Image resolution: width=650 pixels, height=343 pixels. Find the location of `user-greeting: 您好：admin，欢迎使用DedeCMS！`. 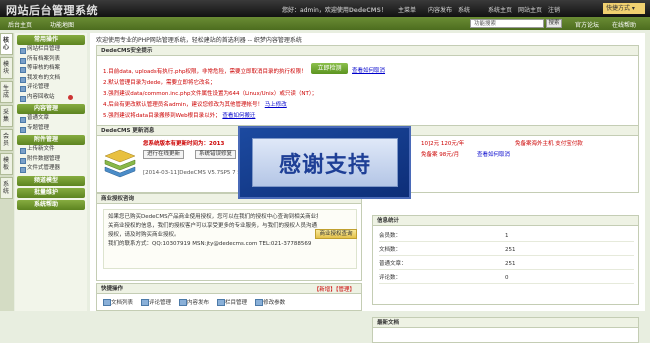

user-greeting: 您好：admin，欢迎使用DedeCMS！ is located at coordinates (334, 10).